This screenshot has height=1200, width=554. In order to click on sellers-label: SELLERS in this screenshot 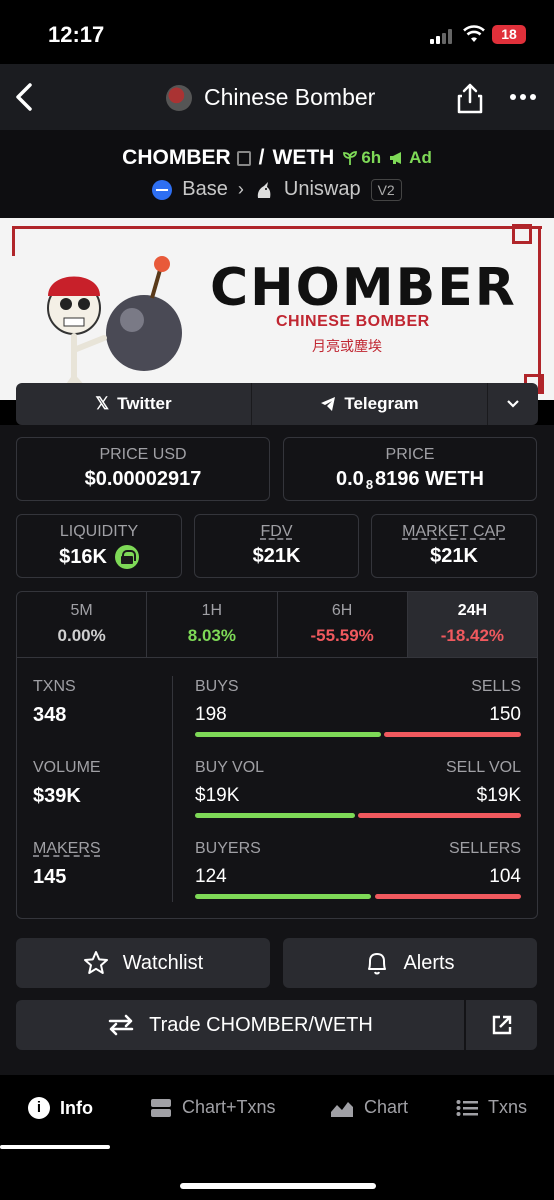, I will do `click(484, 848)`.